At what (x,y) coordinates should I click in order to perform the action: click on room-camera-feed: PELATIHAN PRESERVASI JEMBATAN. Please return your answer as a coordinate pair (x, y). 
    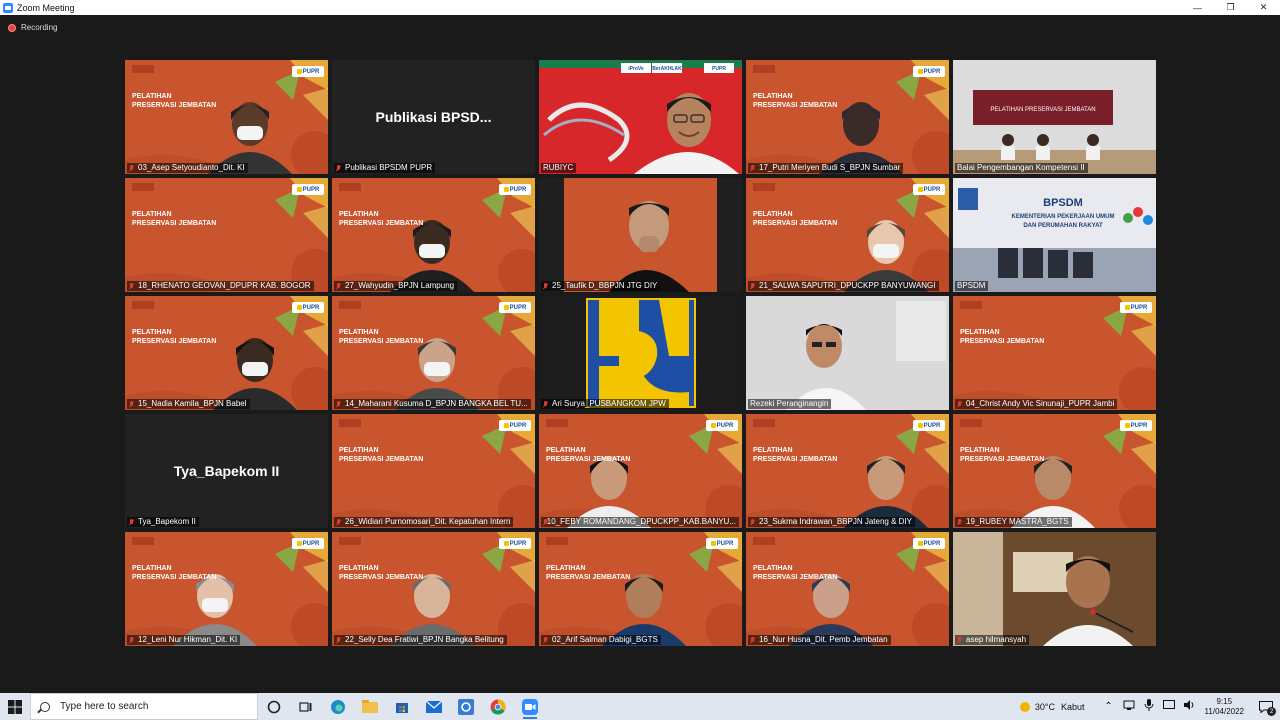
    Looking at the image, I should click on (1054, 117).